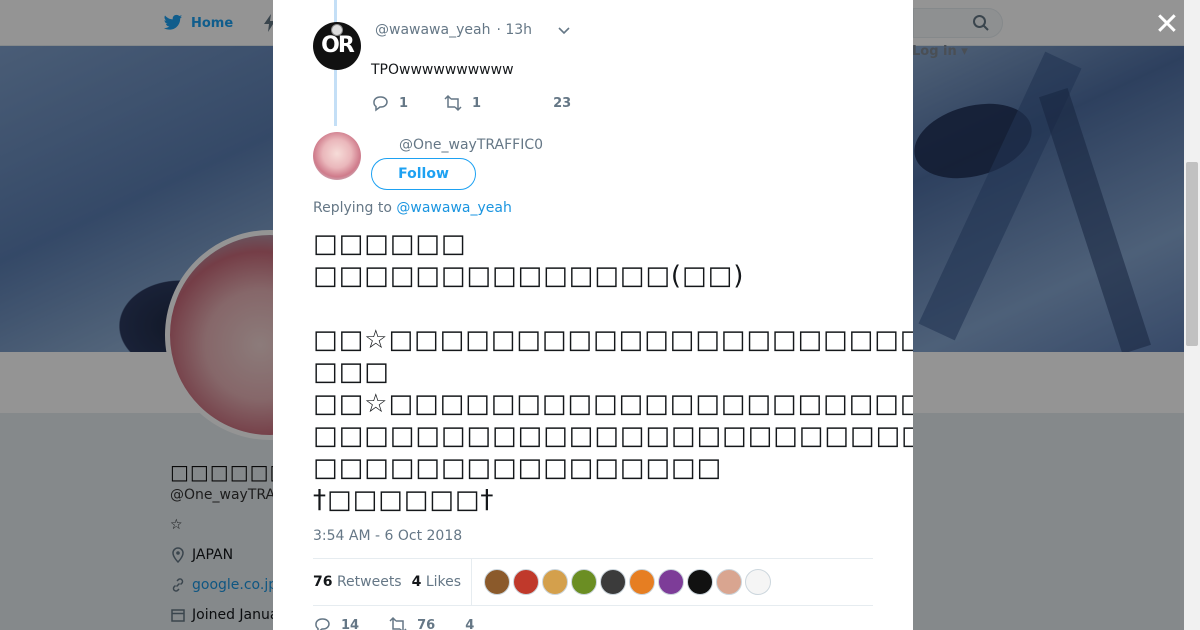 This screenshot has height=630, width=1200. I want to click on close-icon: ✕, so click(1167, 25).